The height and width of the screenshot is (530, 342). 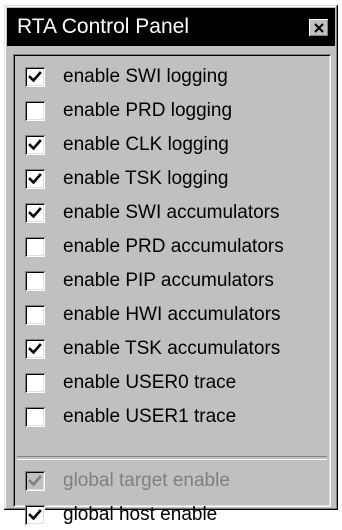 I want to click on option-enable-tsk-accumulators: enable TSK accumulators, so click(x=175, y=349).